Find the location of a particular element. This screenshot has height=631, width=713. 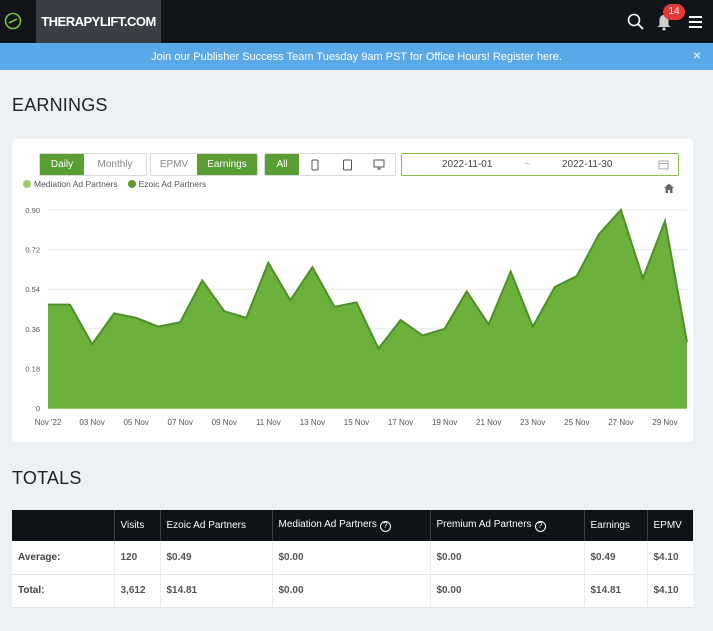

cell-ezoic: $14.81 is located at coordinates (216, 590).